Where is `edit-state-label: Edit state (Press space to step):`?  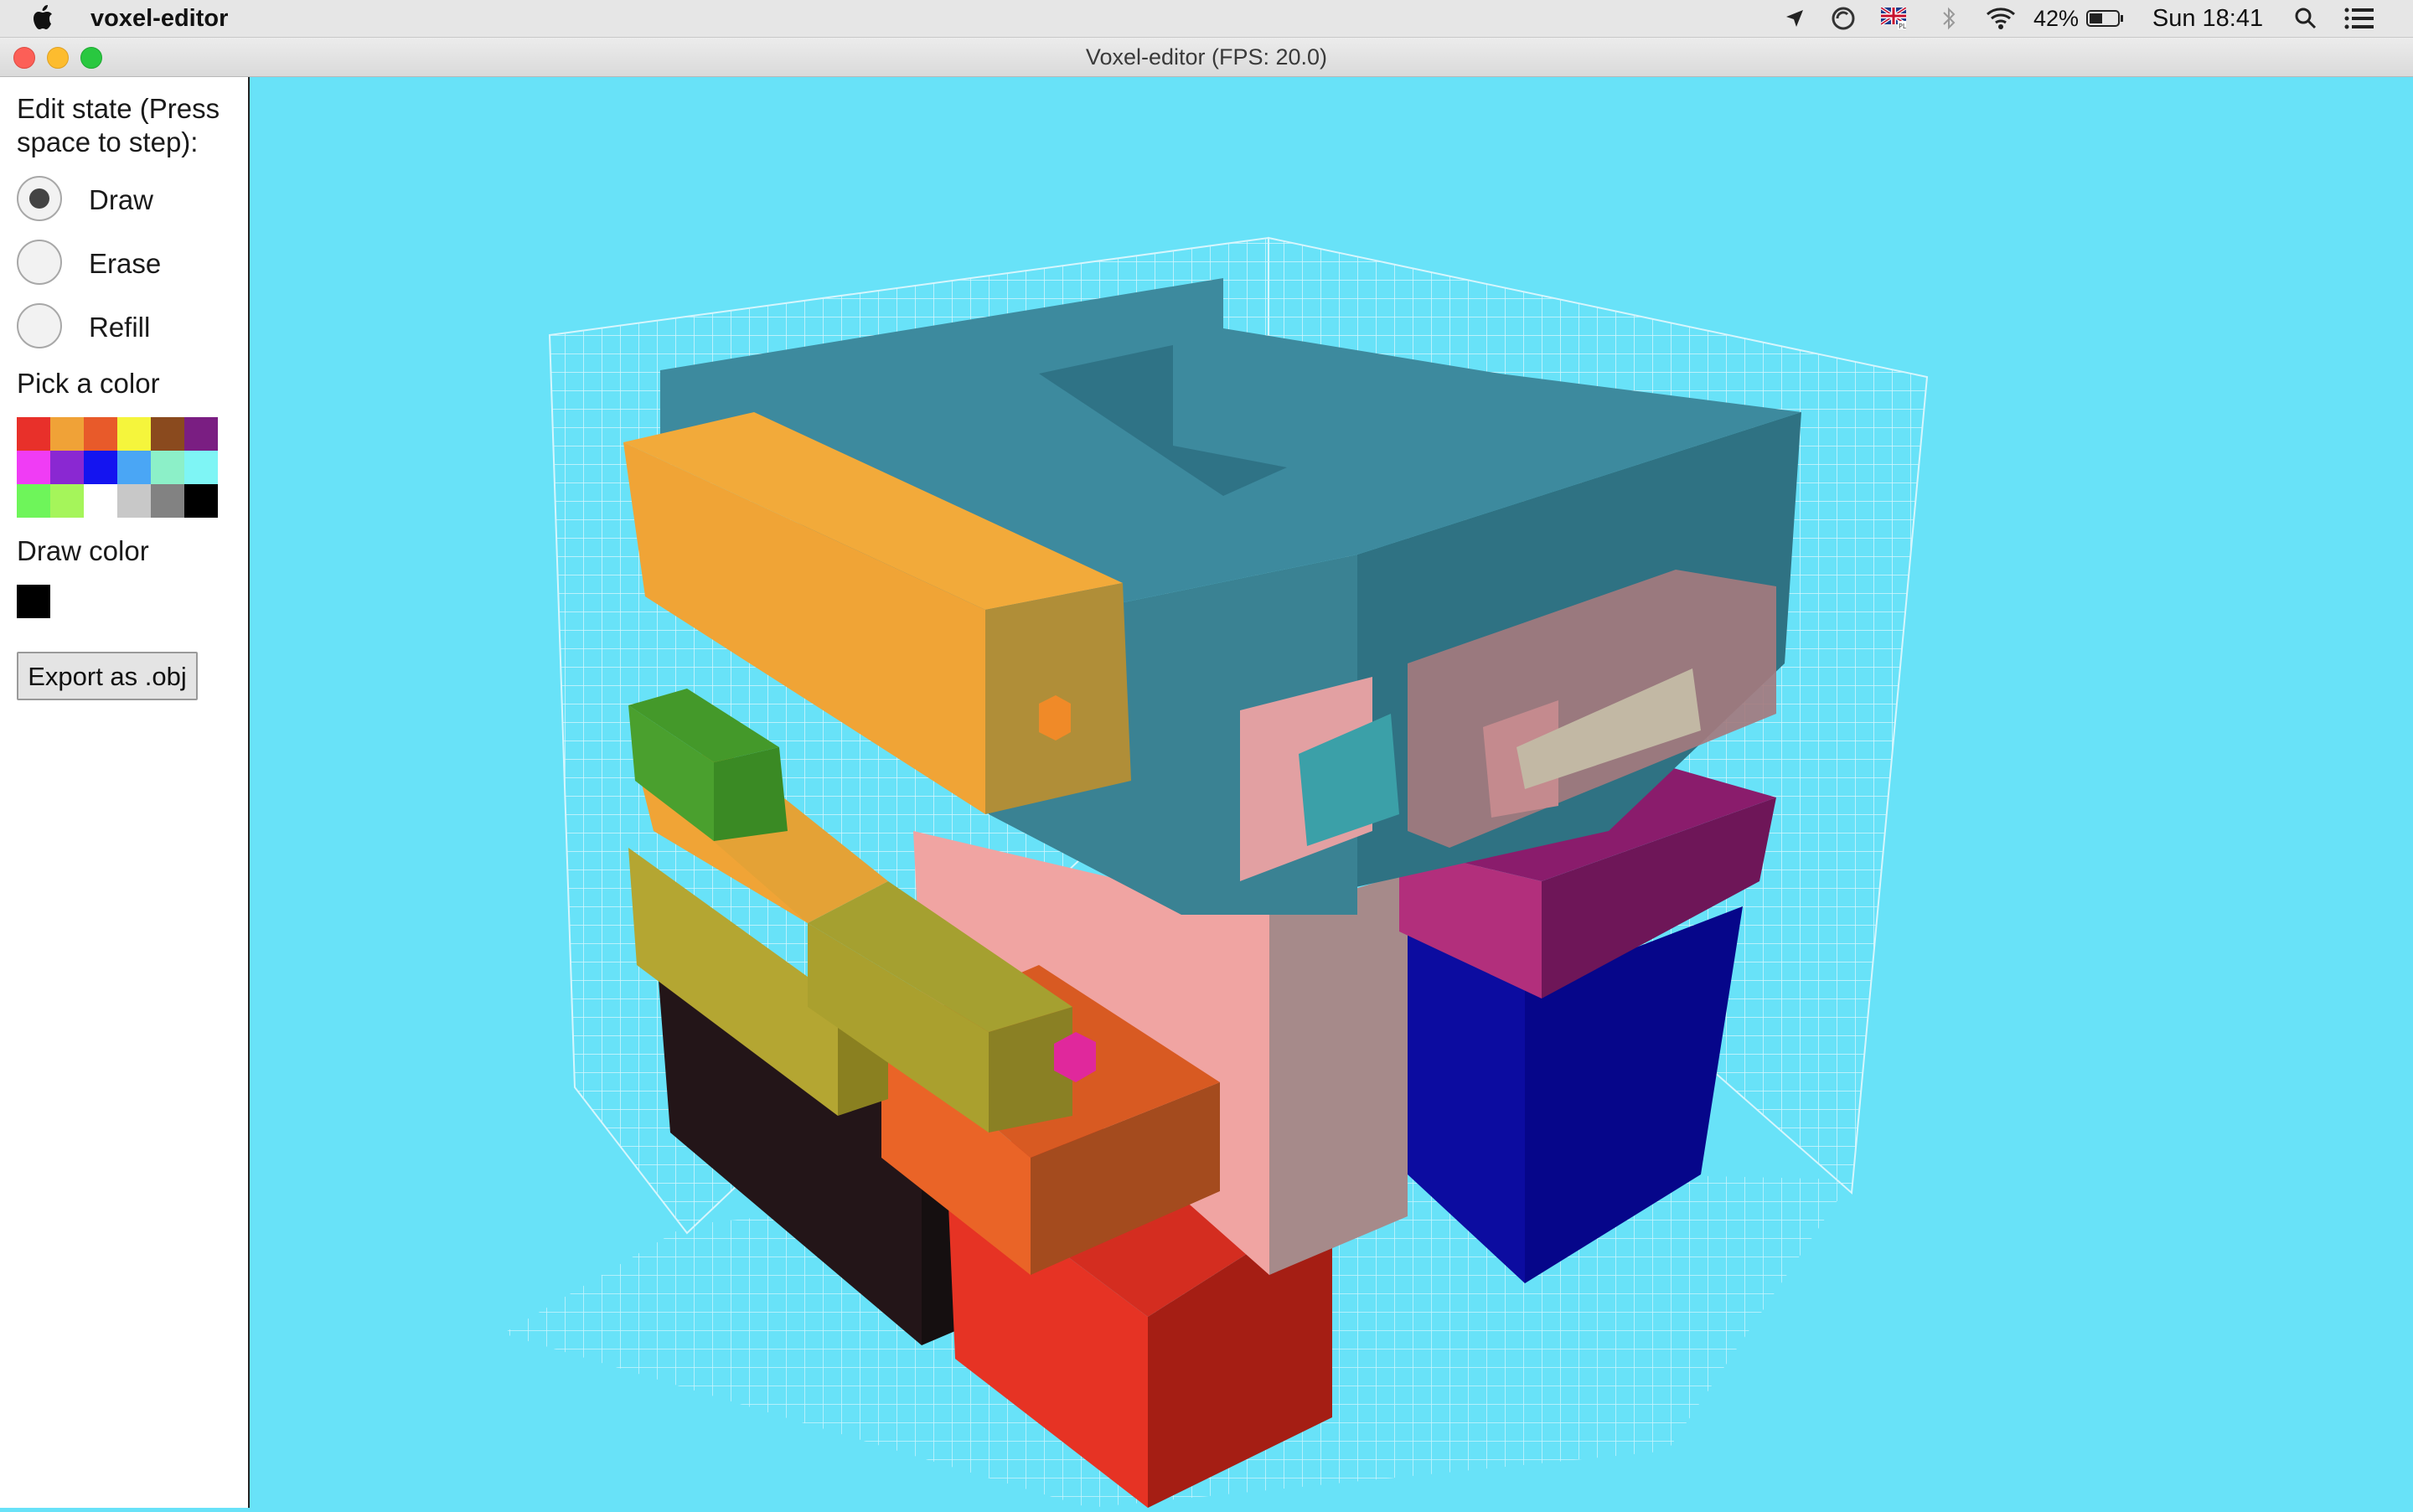
edit-state-label: Edit state (Press space to step): is located at coordinates (118, 125).